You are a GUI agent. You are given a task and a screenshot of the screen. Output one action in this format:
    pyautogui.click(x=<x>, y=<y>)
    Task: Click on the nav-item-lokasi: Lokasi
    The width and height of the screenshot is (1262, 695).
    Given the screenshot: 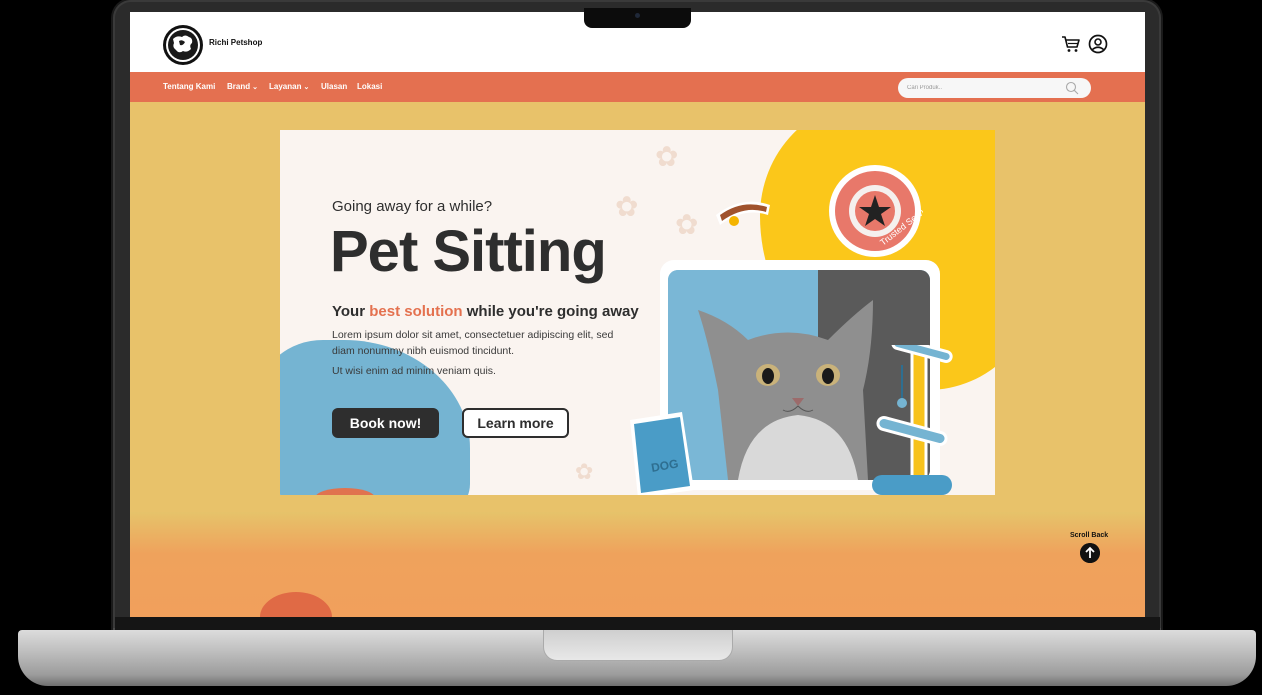 What is the action you would take?
    pyautogui.click(x=369, y=86)
    